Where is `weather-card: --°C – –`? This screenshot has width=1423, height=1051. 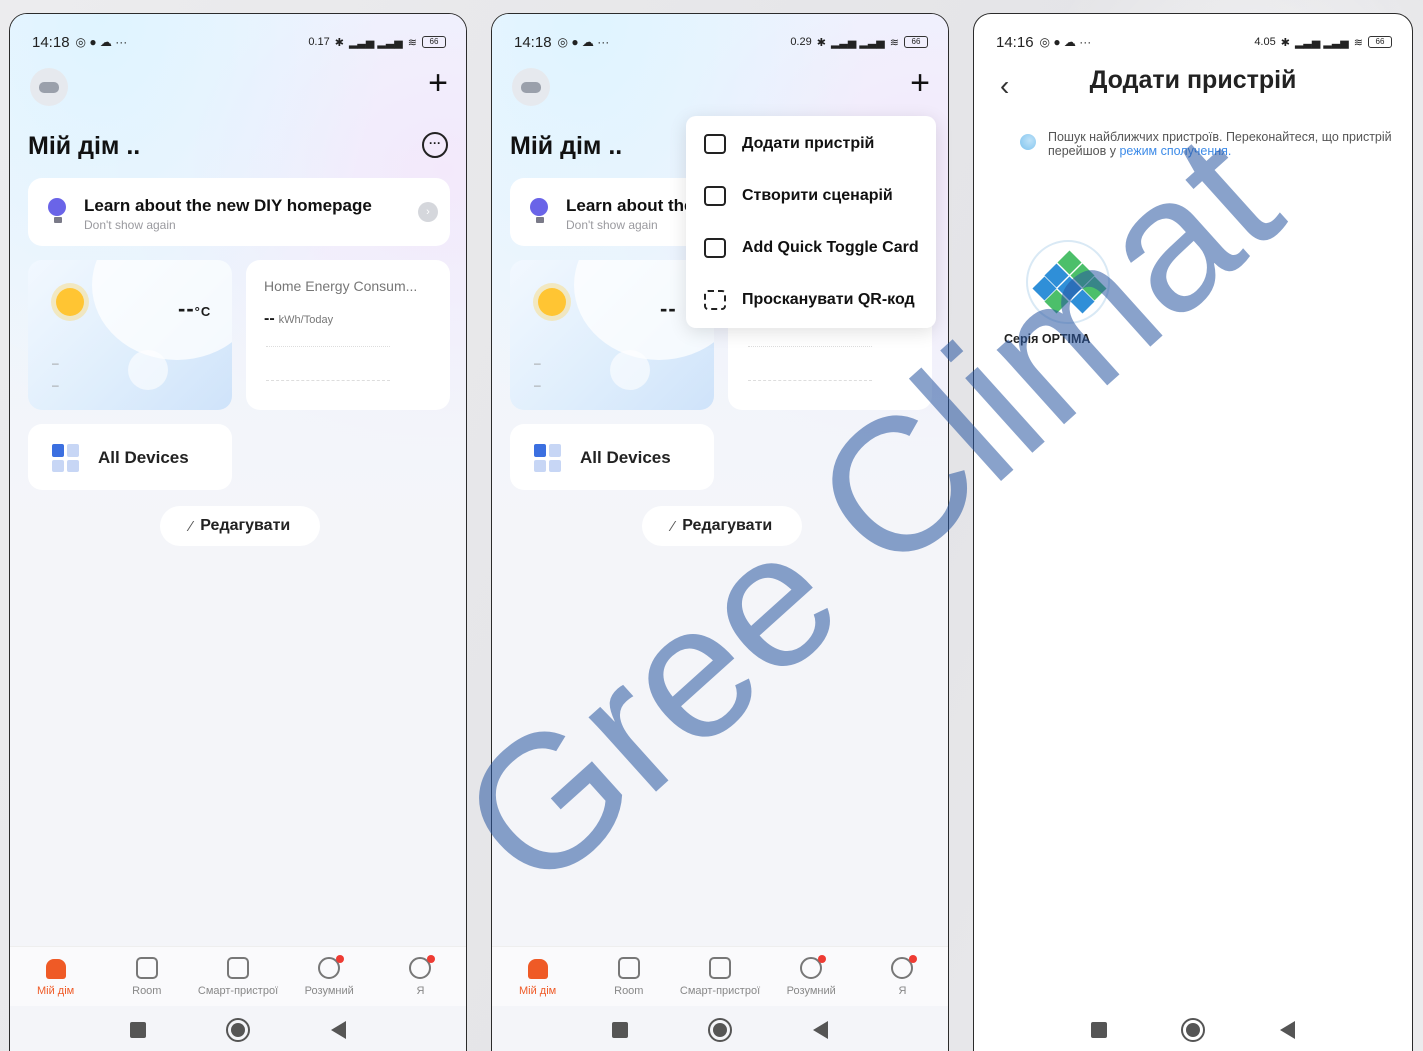
weather-card: --°C – – is located at coordinates (130, 335).